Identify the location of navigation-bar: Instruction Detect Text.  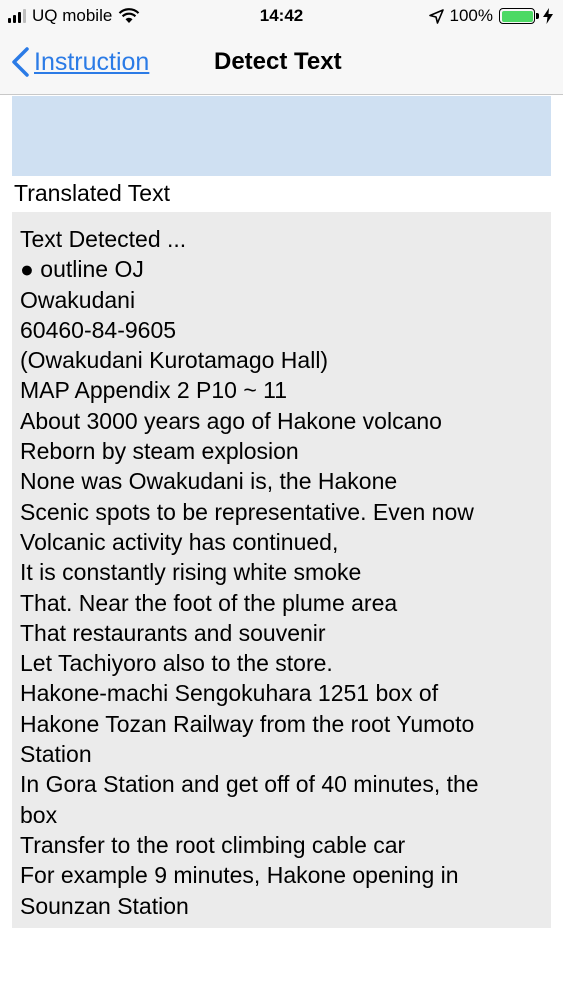
(281, 63).